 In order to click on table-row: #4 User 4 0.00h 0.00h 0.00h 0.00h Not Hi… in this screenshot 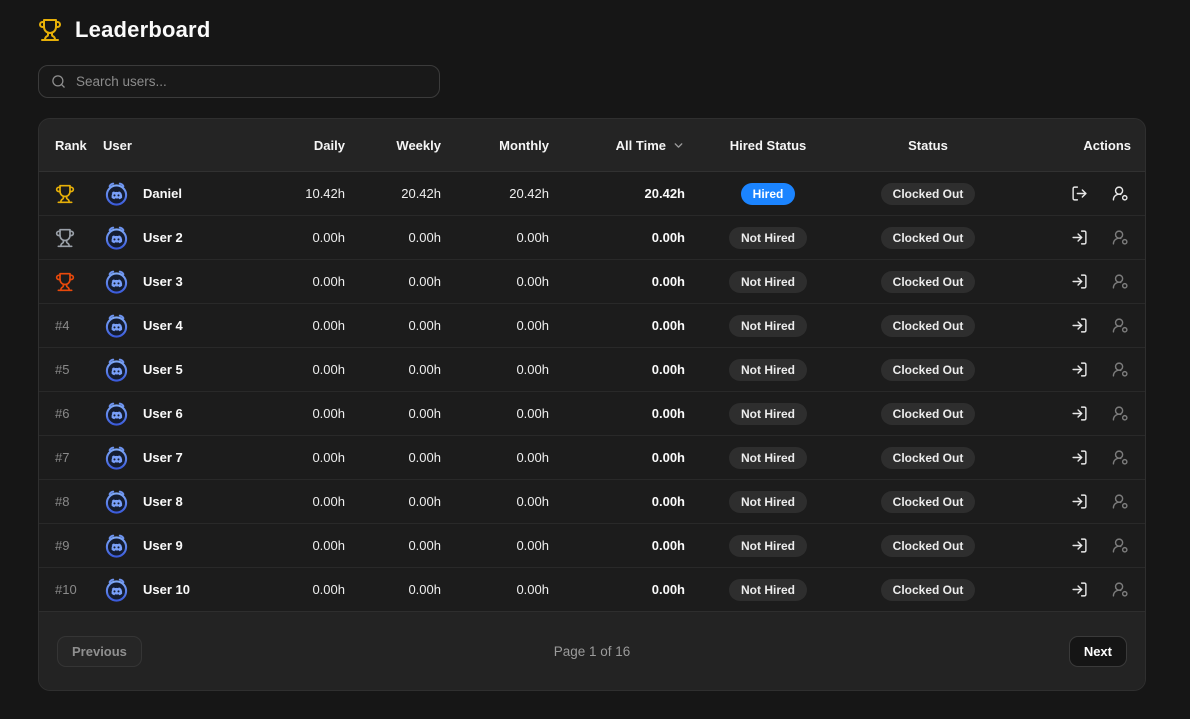, I will do `click(592, 326)`.